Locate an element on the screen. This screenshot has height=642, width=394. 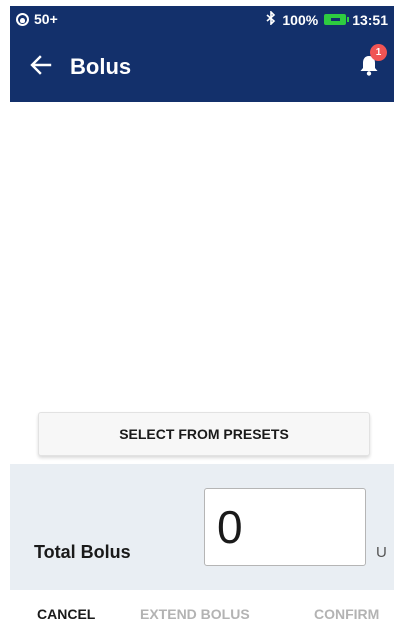
page-title: Bolus is located at coordinates (101, 66).